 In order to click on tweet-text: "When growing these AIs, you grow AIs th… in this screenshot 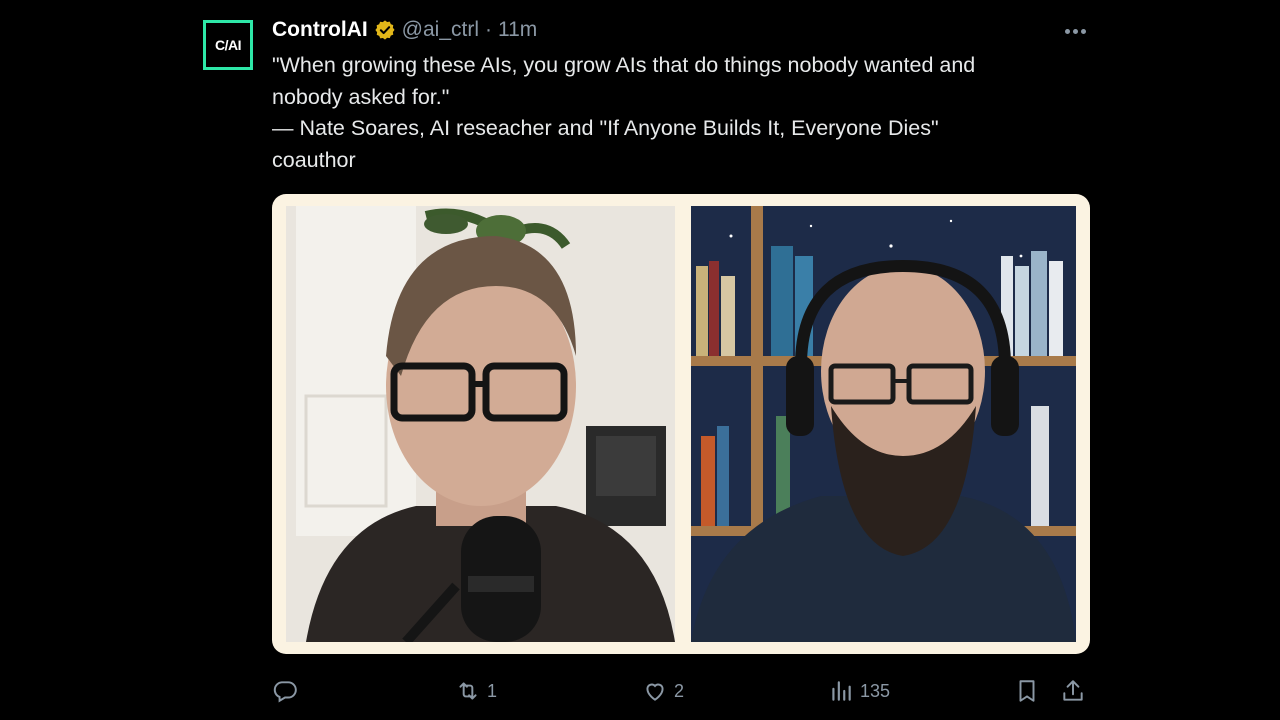, I will do `click(682, 113)`.